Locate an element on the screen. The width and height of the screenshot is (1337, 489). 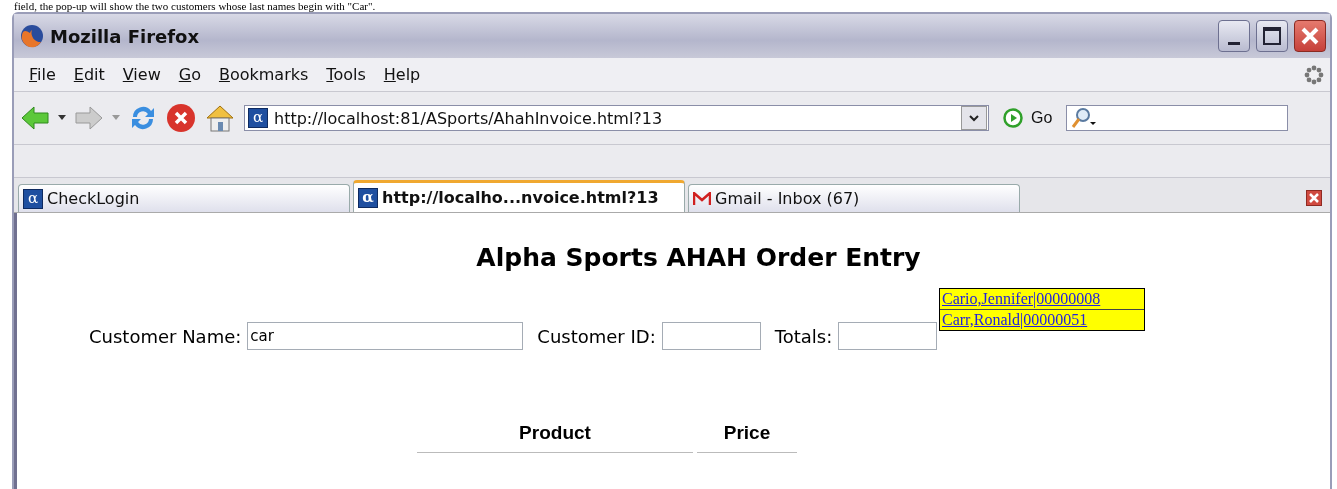
maximize-icon is located at coordinates (1272, 36).